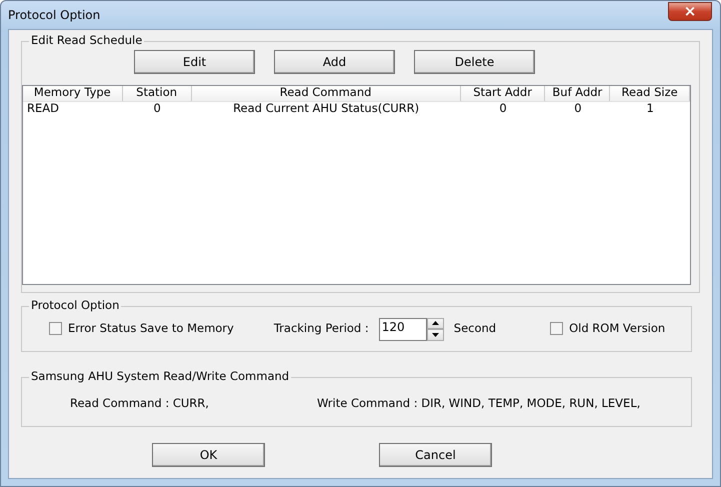 This screenshot has width=721, height=487. I want to click on down-arrow-icon, so click(435, 334).